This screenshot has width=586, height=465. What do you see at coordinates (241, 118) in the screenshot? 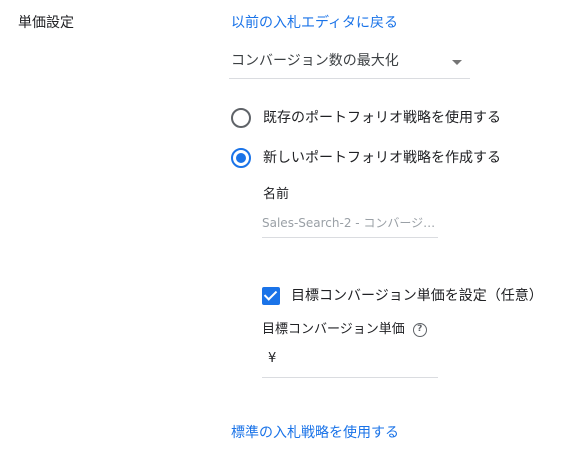
I see `radio-button-unchecked` at bounding box center [241, 118].